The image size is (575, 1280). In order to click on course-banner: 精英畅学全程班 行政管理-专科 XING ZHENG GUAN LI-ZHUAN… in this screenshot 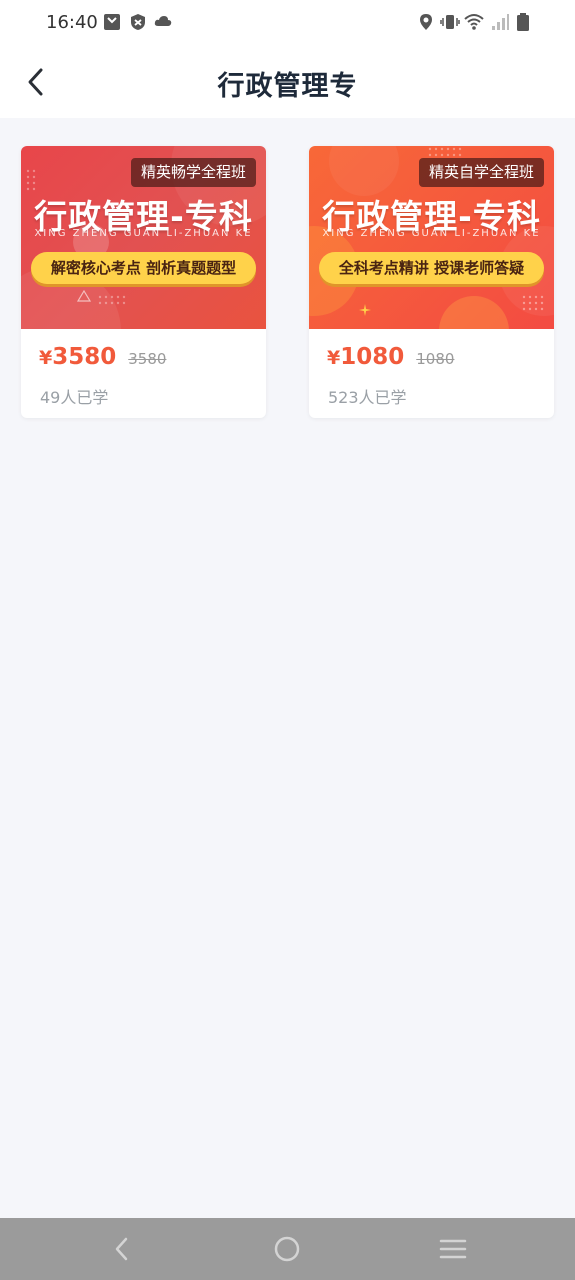, I will do `click(143, 237)`.